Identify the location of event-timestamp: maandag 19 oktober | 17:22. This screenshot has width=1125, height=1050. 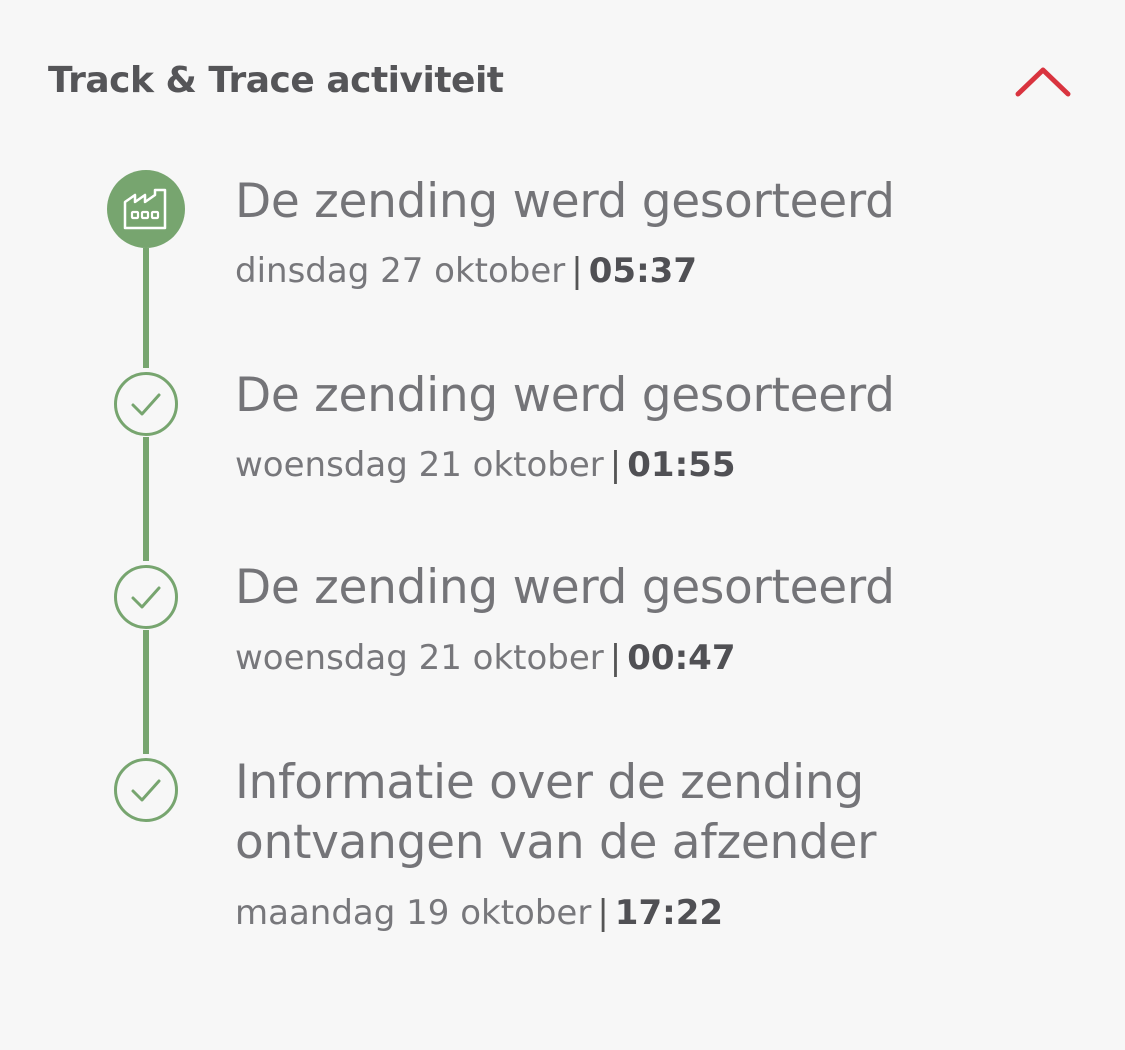
(479, 913).